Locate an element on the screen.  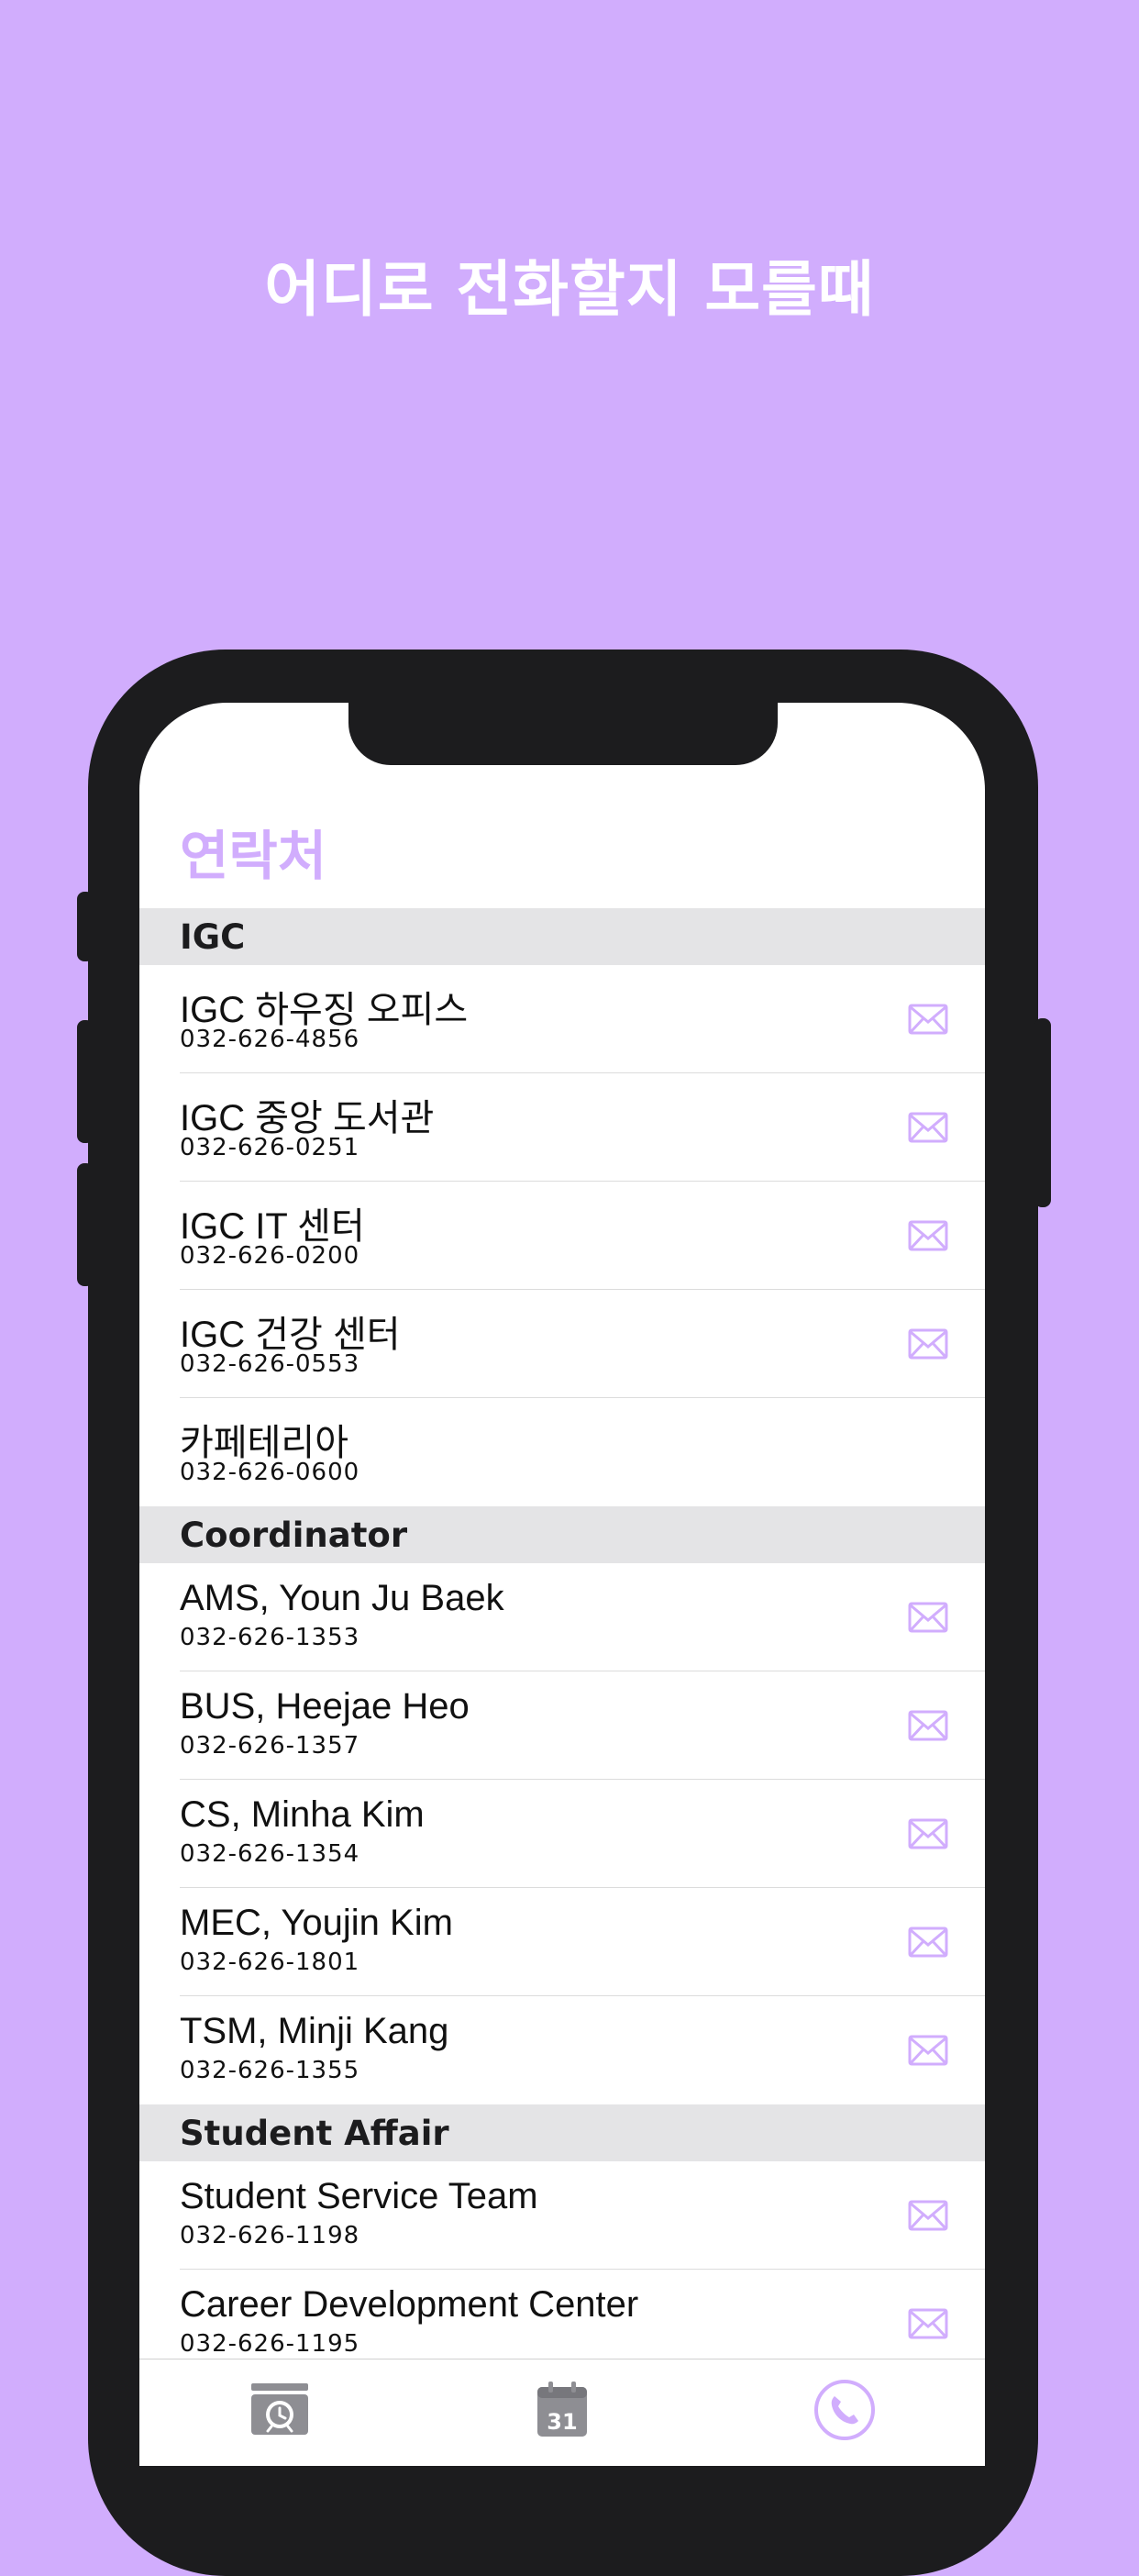
contact-phone: 032-626-0200 is located at coordinates (270, 1256).